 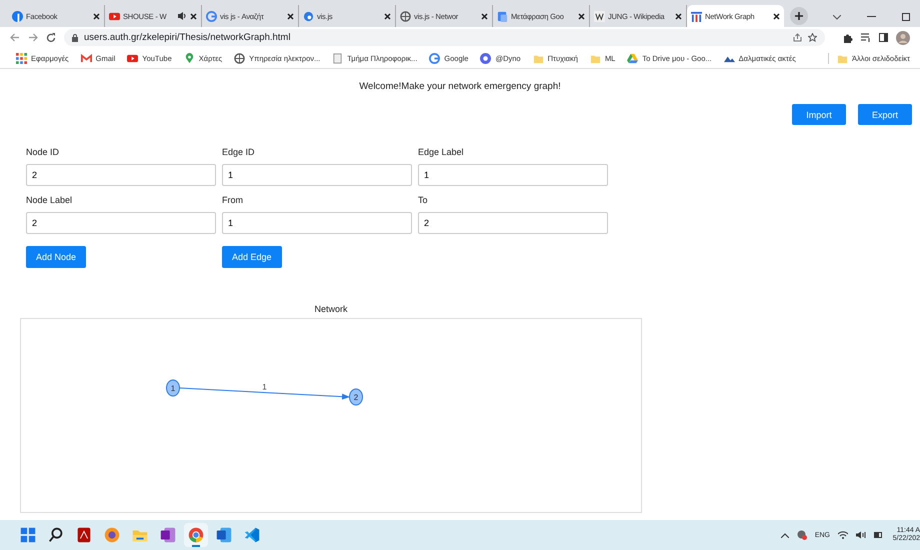 What do you see at coordinates (264, 387) in the screenshot?
I see `edge-label: 1` at bounding box center [264, 387].